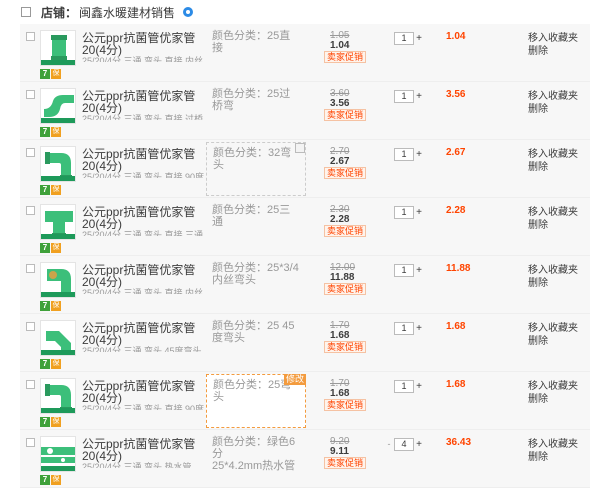 Image resolution: width=600 pixels, height=496 pixels. I want to click on edit-spec-icon, so click(300, 148).